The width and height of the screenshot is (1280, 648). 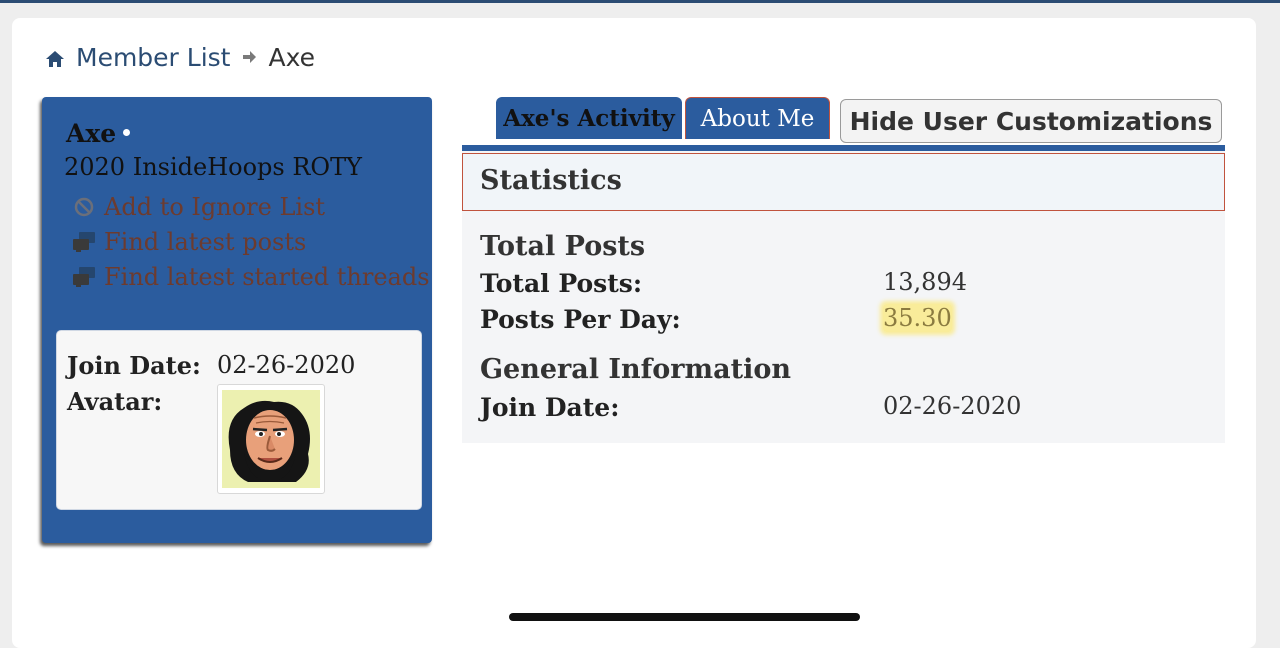 I want to click on home-indicator, so click(x=684, y=617).